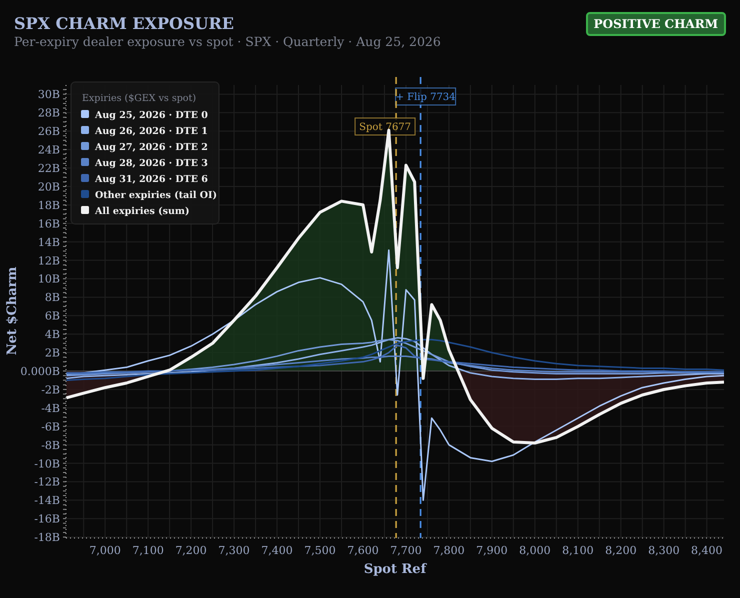  What do you see at coordinates (395, 569) in the screenshot?
I see `x-axis-title: Spot Ref` at bounding box center [395, 569].